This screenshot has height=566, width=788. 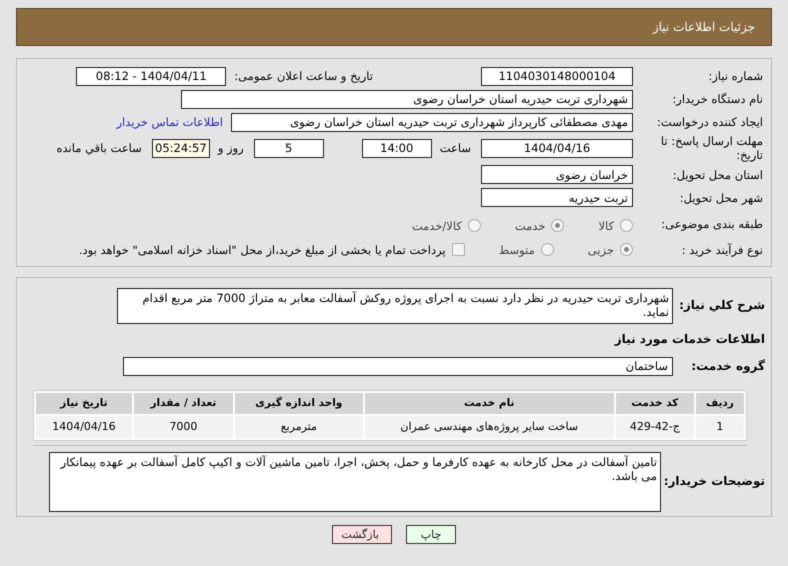 I want to click on field-label: شرح کلي نیاز:, so click(x=723, y=305).